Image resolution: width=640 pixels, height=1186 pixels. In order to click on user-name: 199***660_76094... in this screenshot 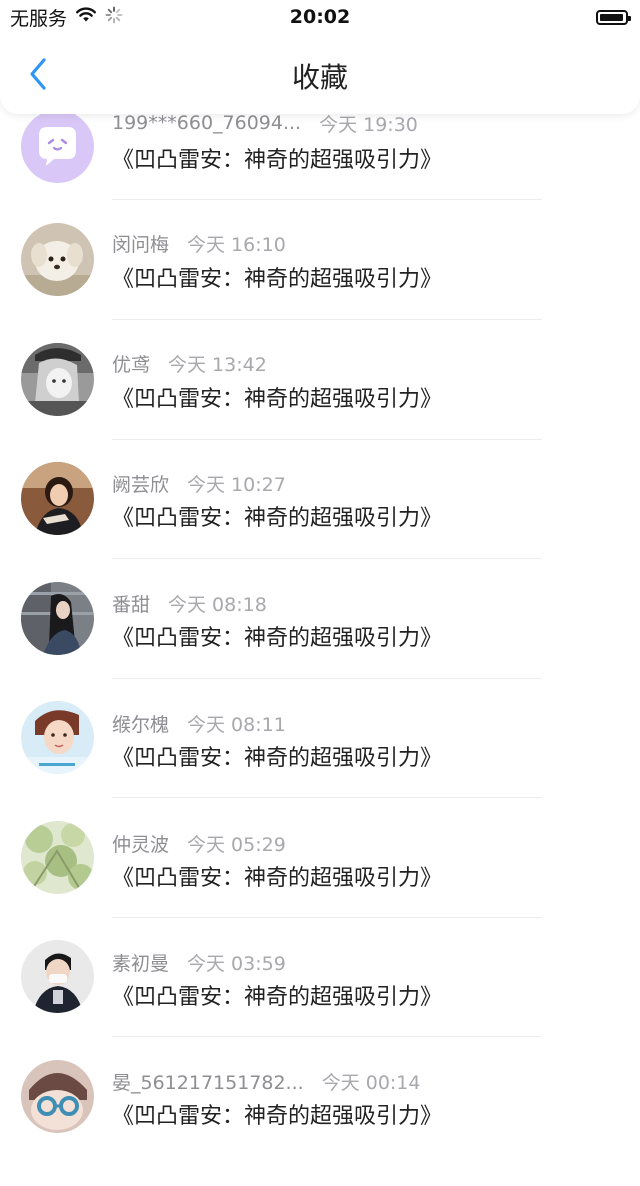, I will do `click(207, 123)`.